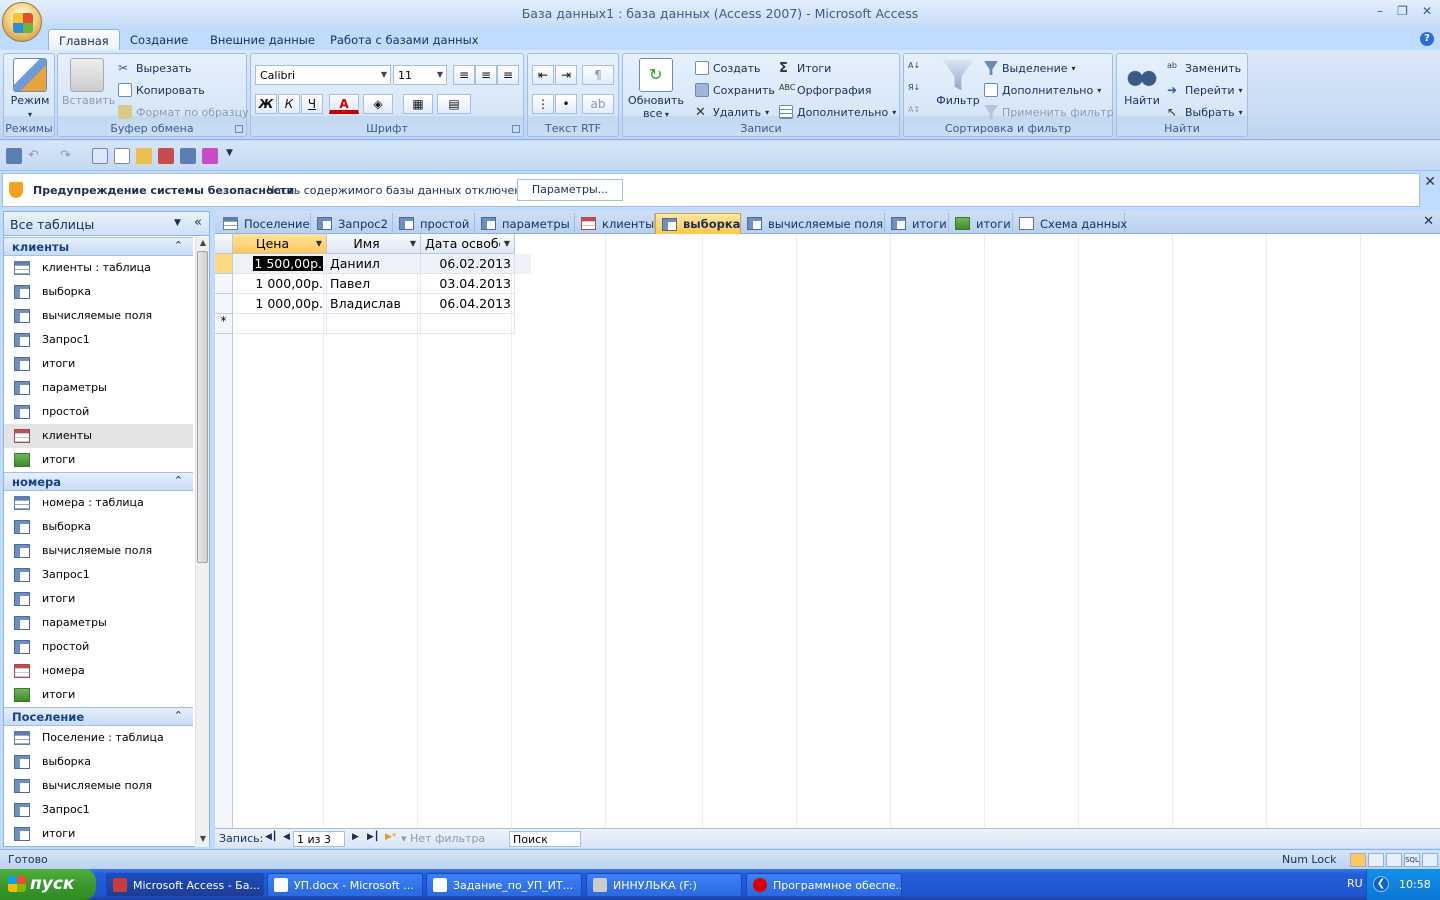  What do you see at coordinates (915, 90) in the screenshot?
I see `sort-descending-button: Я↓` at bounding box center [915, 90].